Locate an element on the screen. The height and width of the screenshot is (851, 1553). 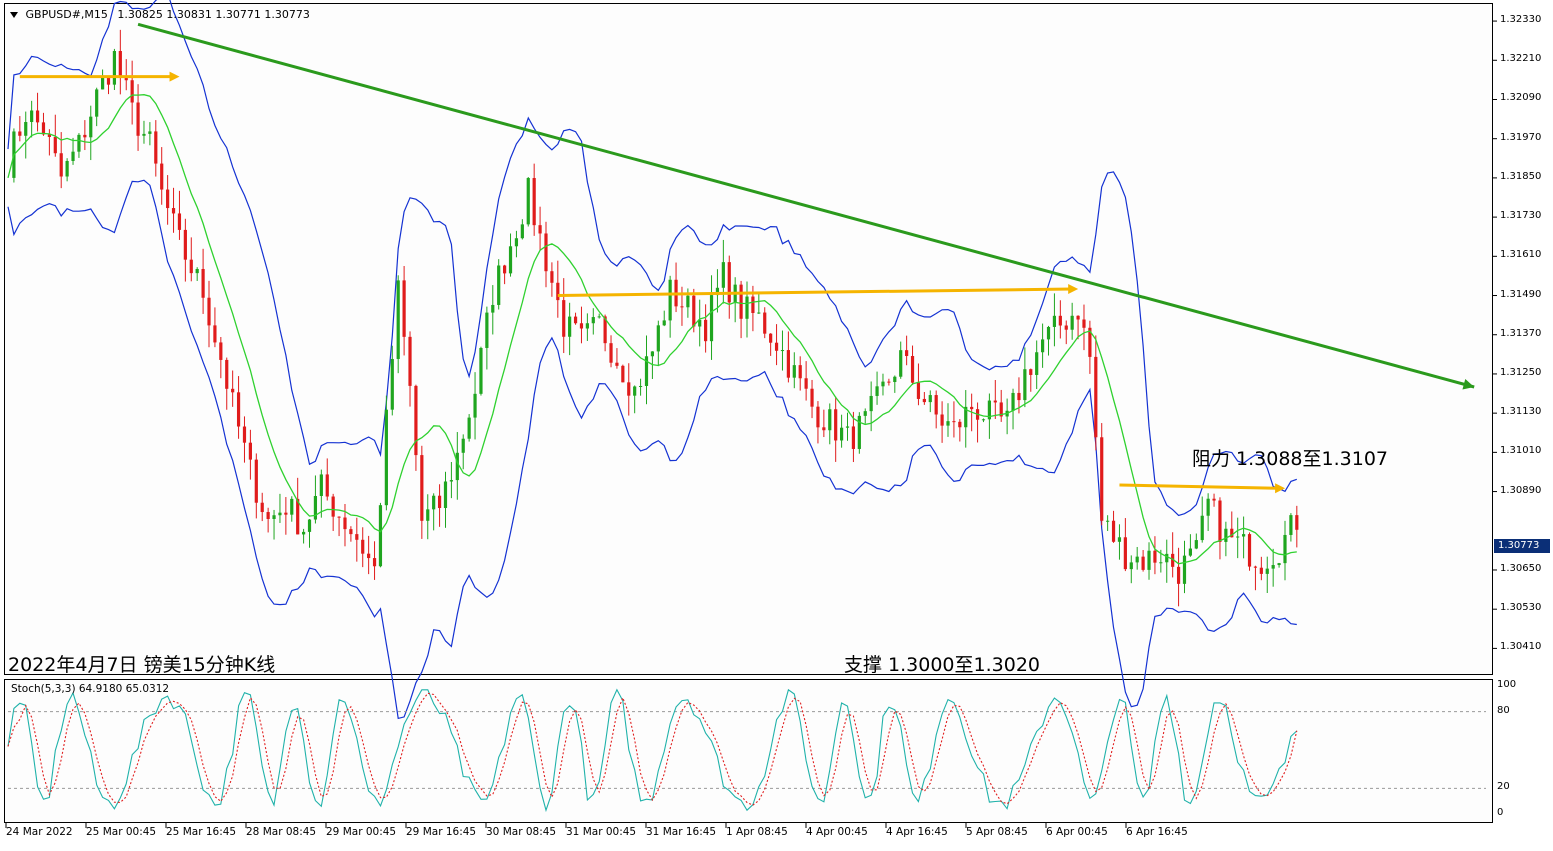
price-tick-label: 1.31370 is located at coordinates (1521, 333).